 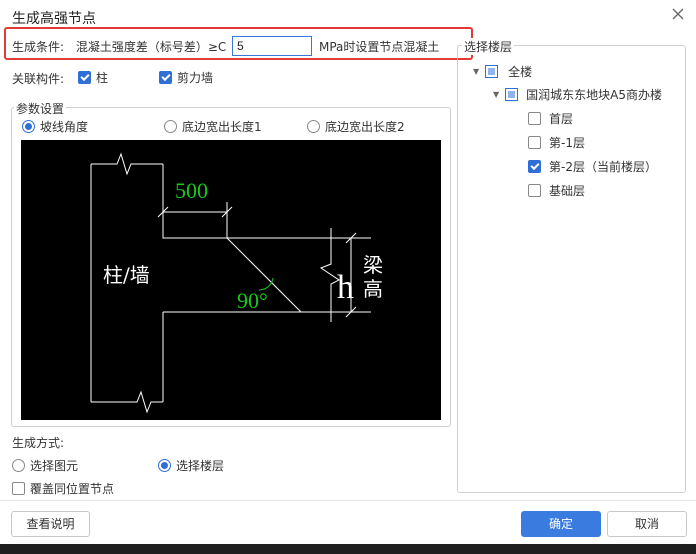 I want to click on condition-row: 生成条件: 混凝土强度差（标号差）≥C, so click(x=119, y=46).